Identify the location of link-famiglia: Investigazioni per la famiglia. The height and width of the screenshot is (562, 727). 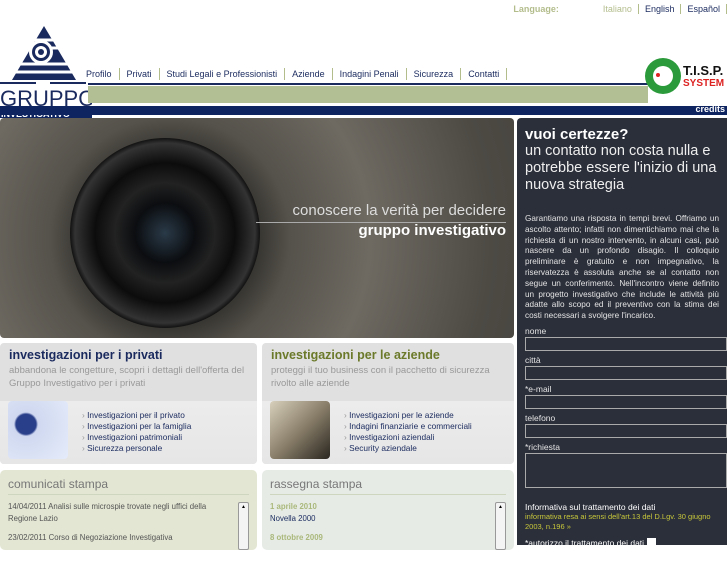
(136, 426).